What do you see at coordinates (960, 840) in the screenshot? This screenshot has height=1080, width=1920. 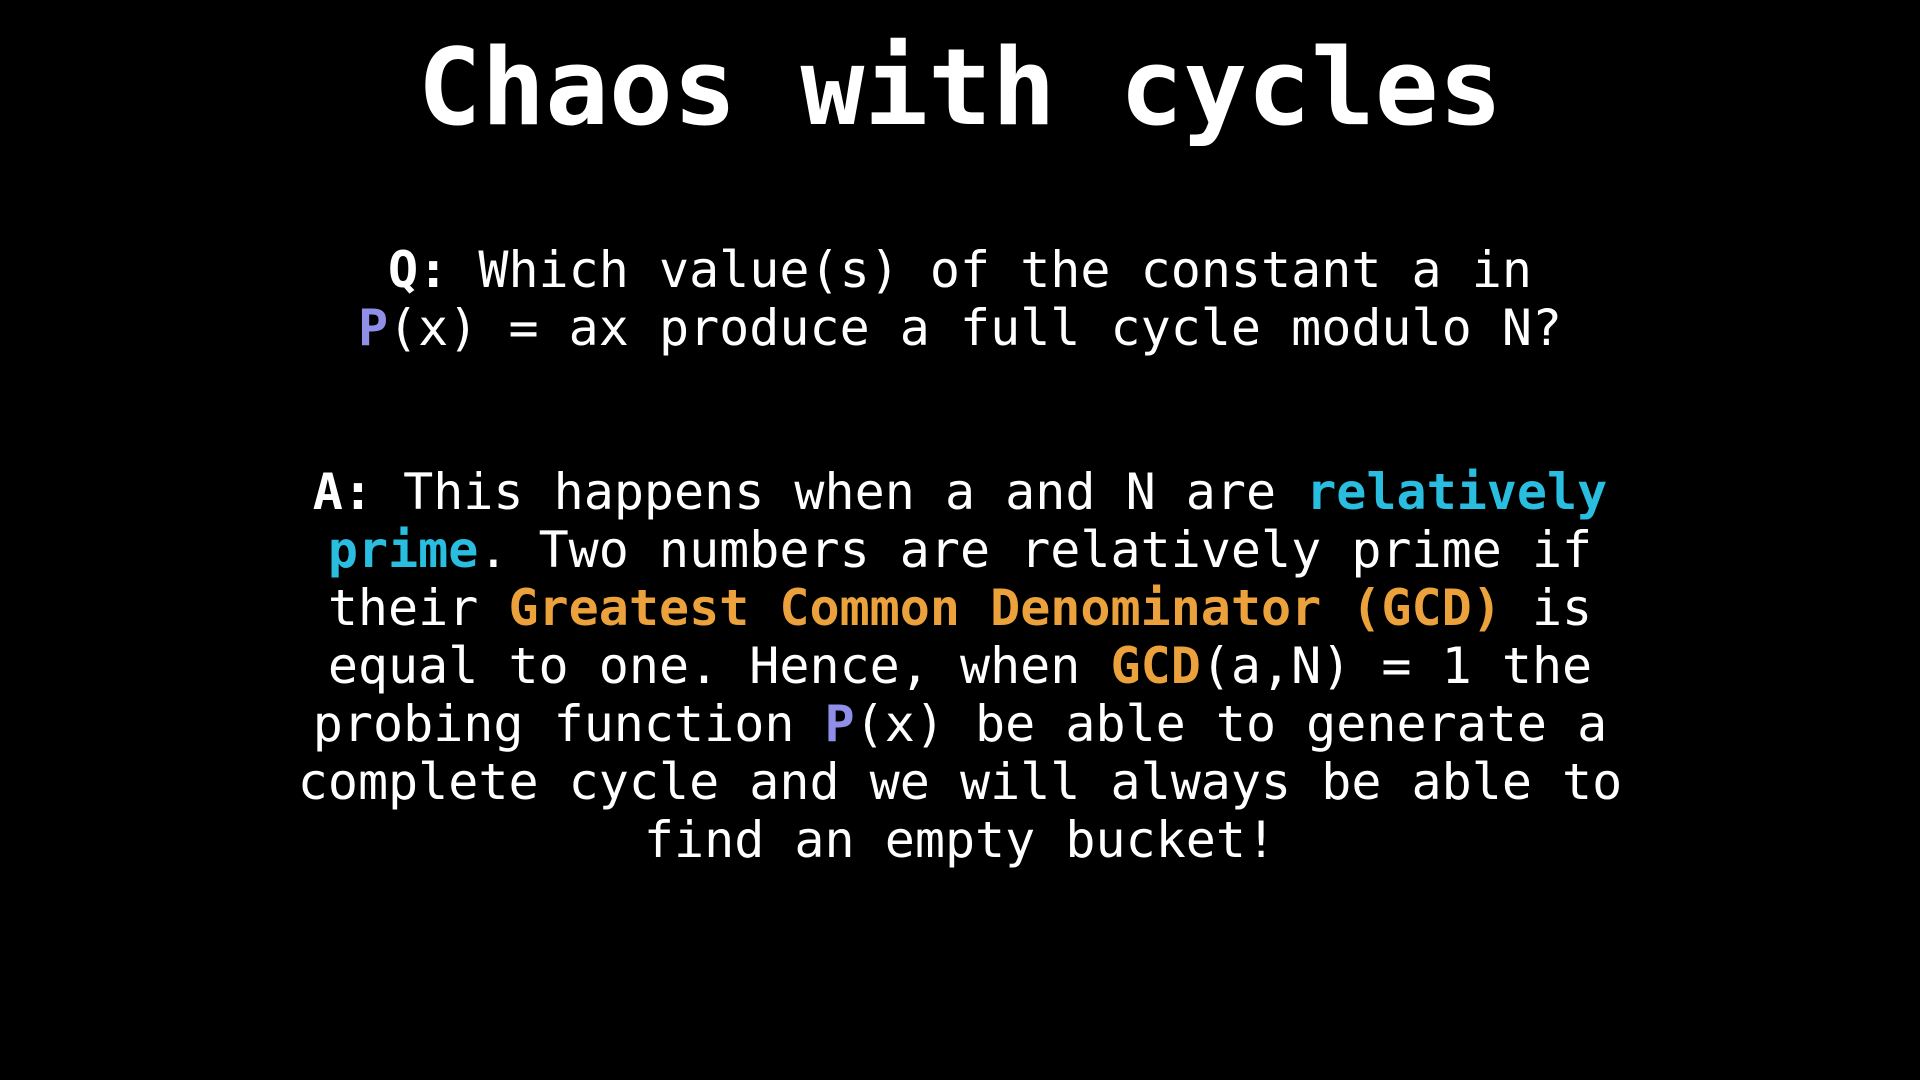 I see `answer-line-7: find an empty bucket!` at bounding box center [960, 840].